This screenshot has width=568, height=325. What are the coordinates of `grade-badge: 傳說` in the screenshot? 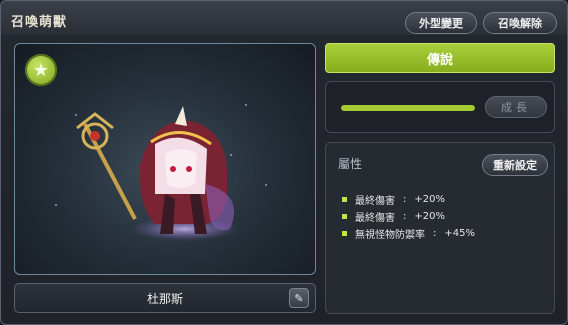 It's located at (440, 58).